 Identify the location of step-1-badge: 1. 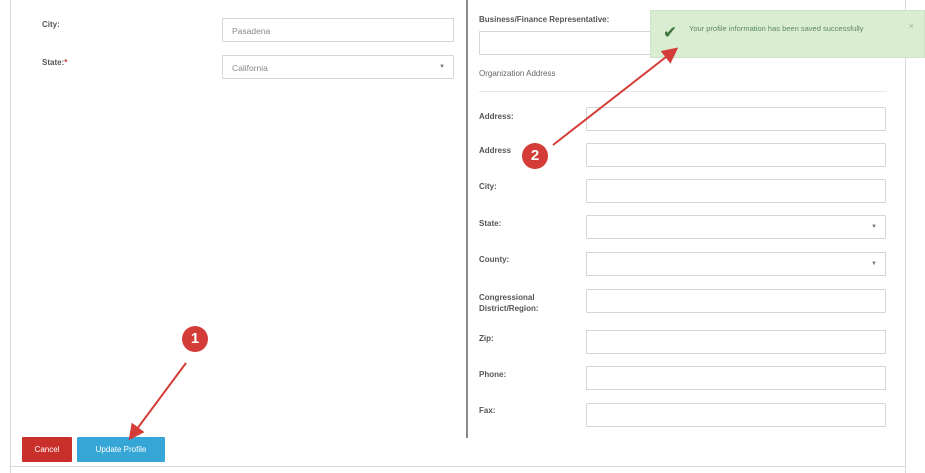
(195, 339).